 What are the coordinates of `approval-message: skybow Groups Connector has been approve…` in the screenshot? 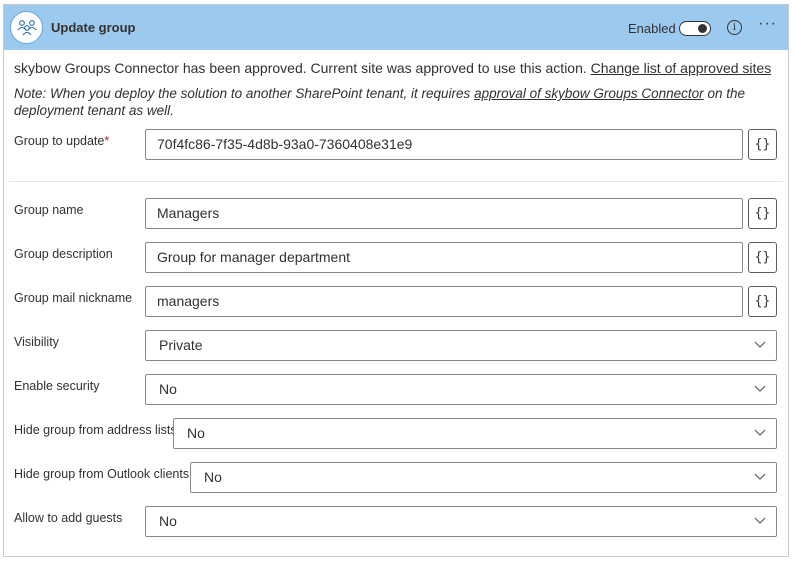 It's located at (392, 68).